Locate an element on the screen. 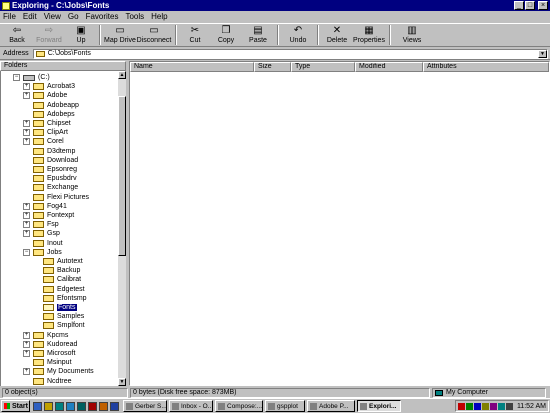 This screenshot has width=550, height=413. paste-button: ▤ Paste is located at coordinates (258, 35).